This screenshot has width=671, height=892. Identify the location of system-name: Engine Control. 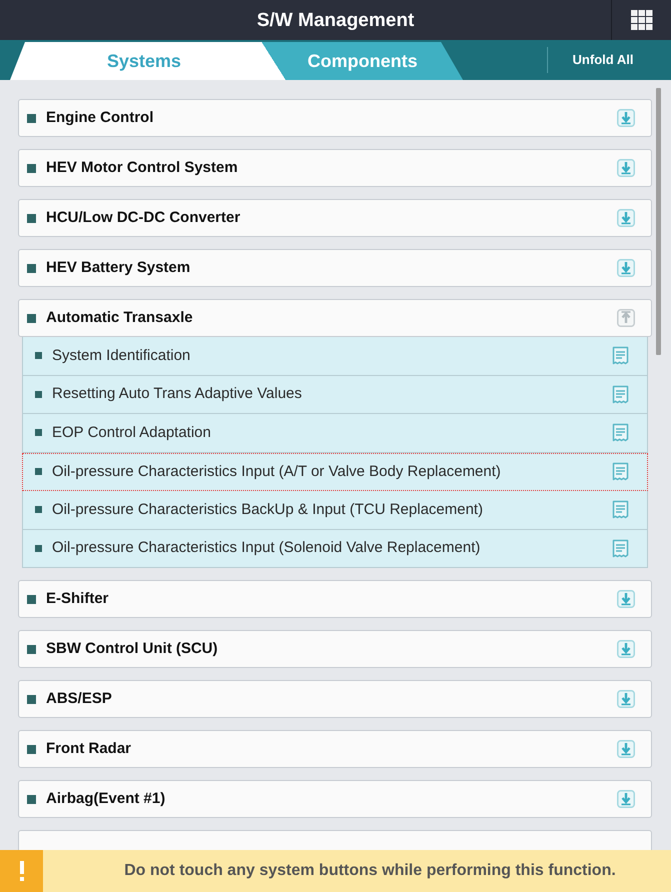
(100, 118).